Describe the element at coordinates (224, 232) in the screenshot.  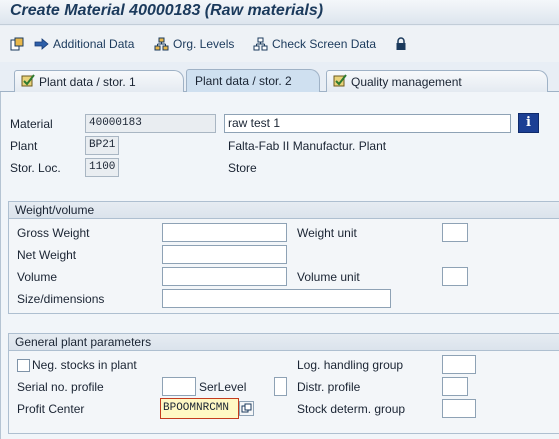
I see `gross-weight-input` at that location.